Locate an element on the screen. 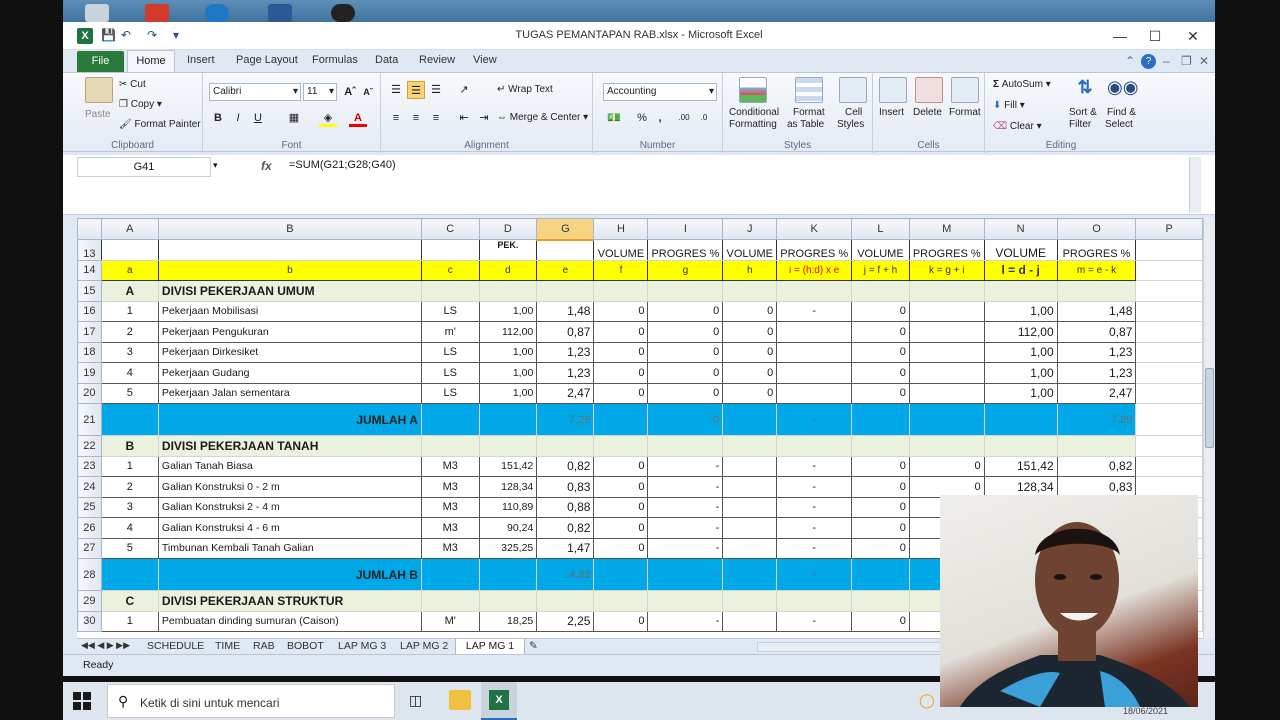  column-header: C is located at coordinates (450, 229).